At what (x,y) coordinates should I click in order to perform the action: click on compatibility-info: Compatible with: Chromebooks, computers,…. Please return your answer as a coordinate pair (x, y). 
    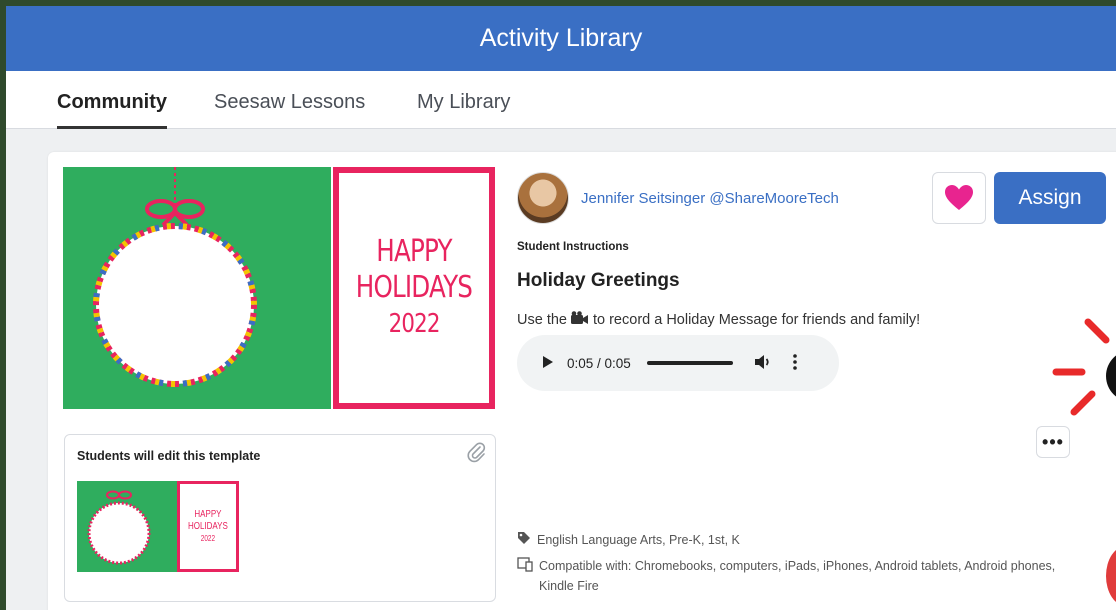
    Looking at the image, I should click on (797, 576).